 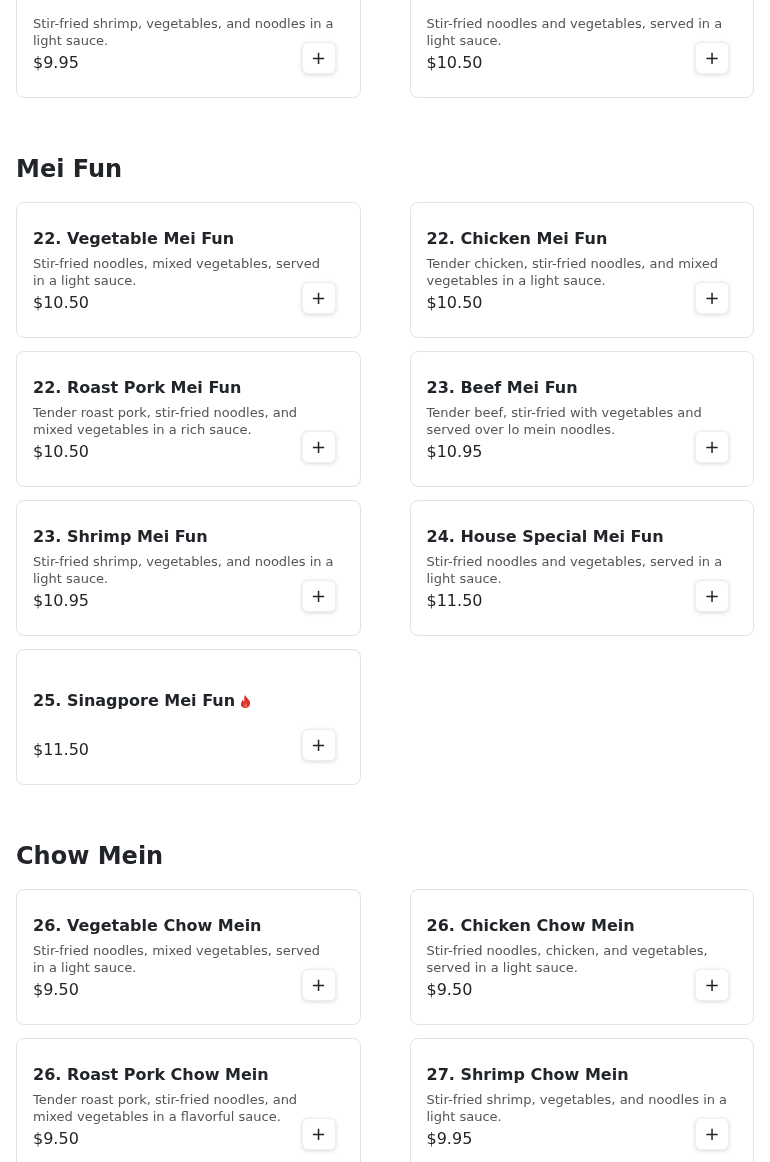 What do you see at coordinates (545, 537) in the screenshot?
I see `item-title: 24. House Special Mei Fun` at bounding box center [545, 537].